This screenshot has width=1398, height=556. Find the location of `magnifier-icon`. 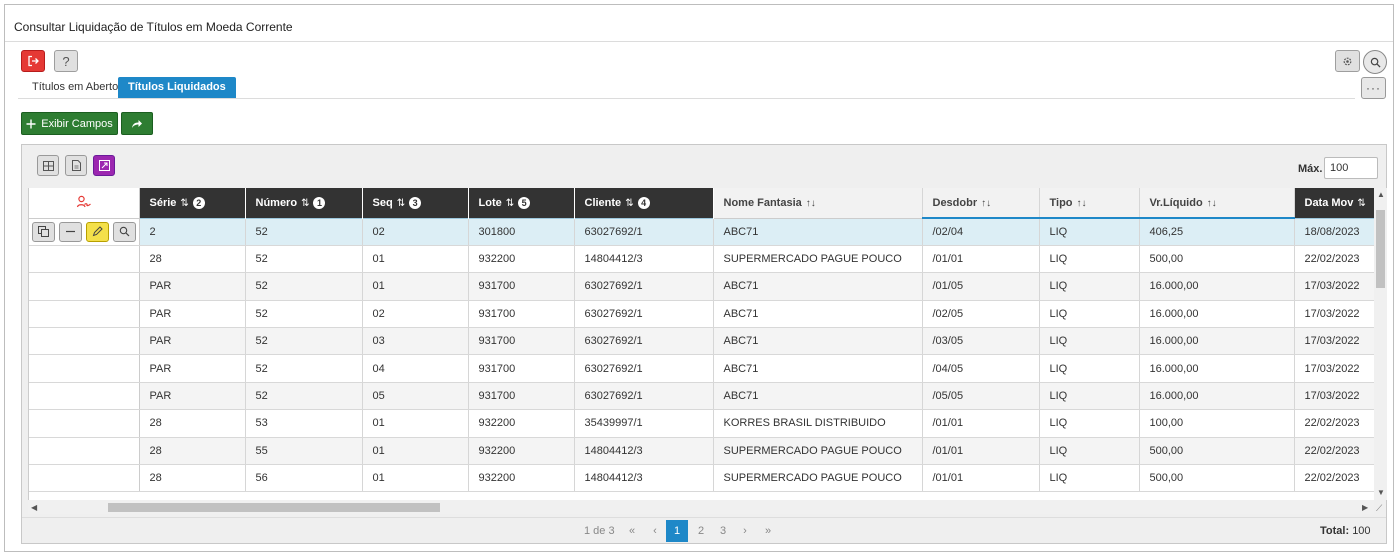

magnifier-icon is located at coordinates (124, 231).